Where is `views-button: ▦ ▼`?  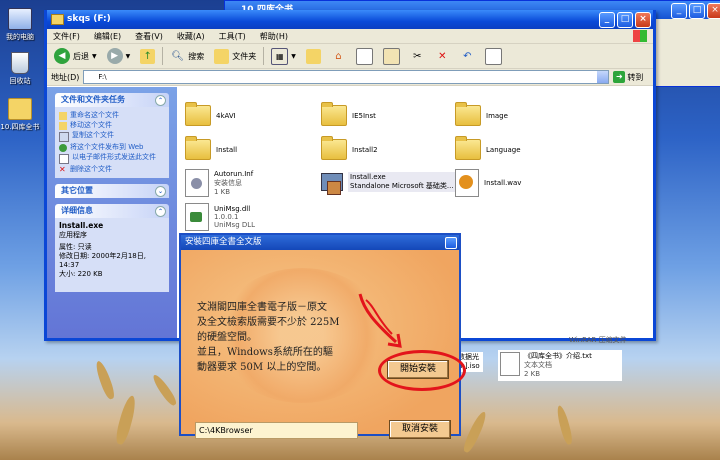 views-button: ▦ ▼ is located at coordinates (283, 56).